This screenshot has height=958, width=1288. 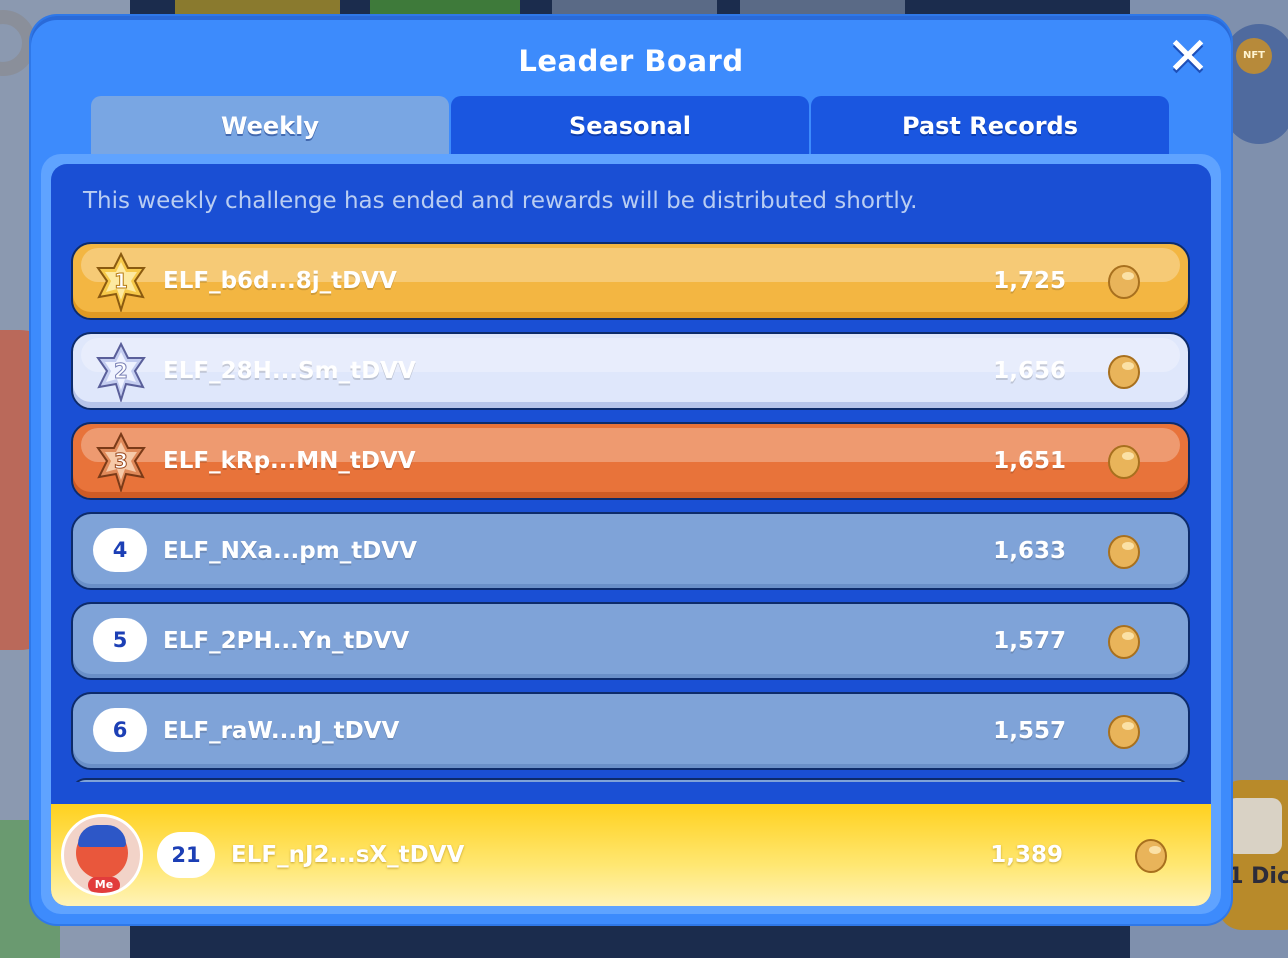 What do you see at coordinates (630, 780) in the screenshot?
I see `leaderboard-row-partial` at bounding box center [630, 780].